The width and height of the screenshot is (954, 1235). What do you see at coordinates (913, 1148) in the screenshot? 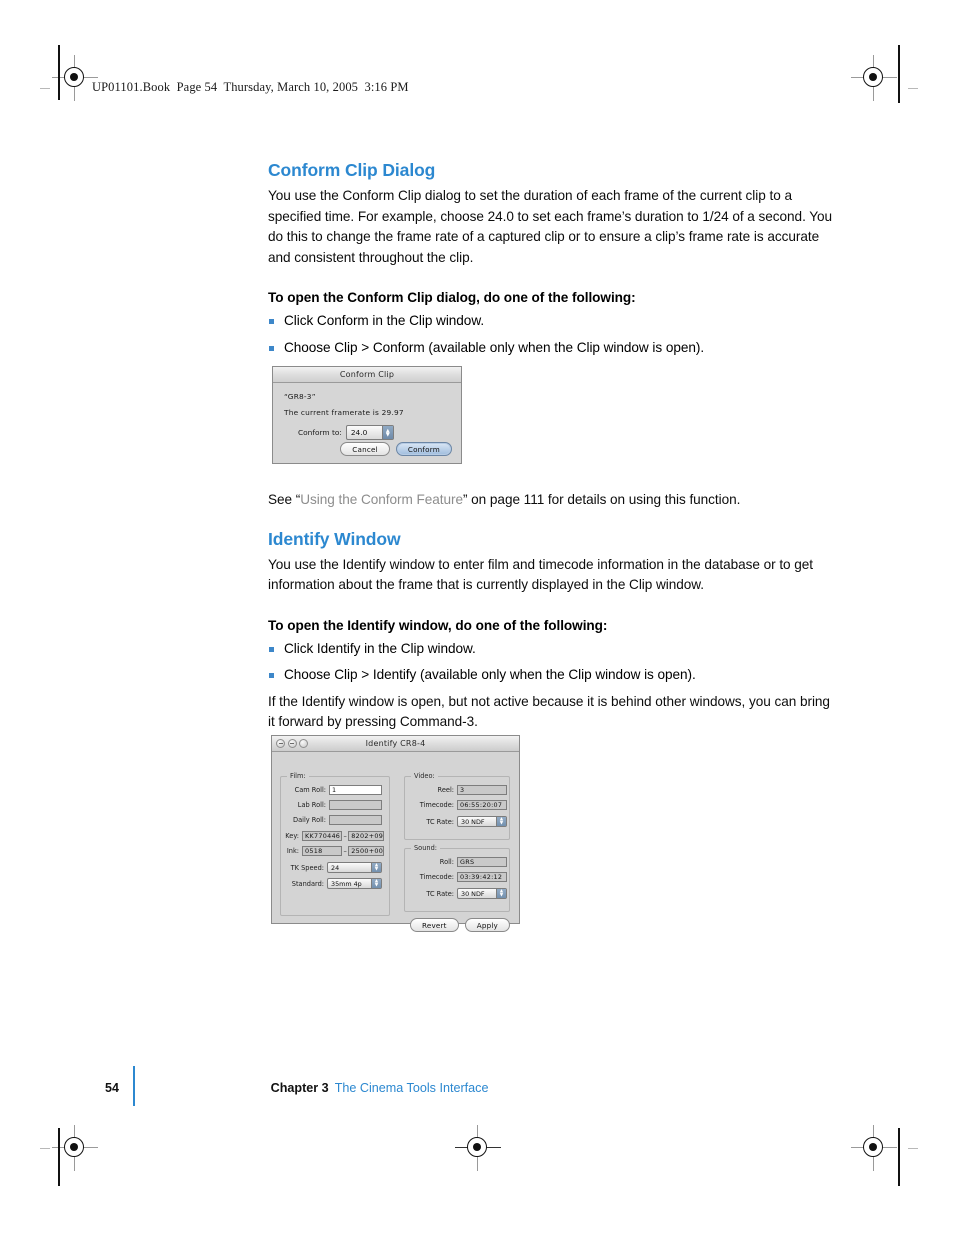
I see `trim-tick-right-bottom` at bounding box center [913, 1148].